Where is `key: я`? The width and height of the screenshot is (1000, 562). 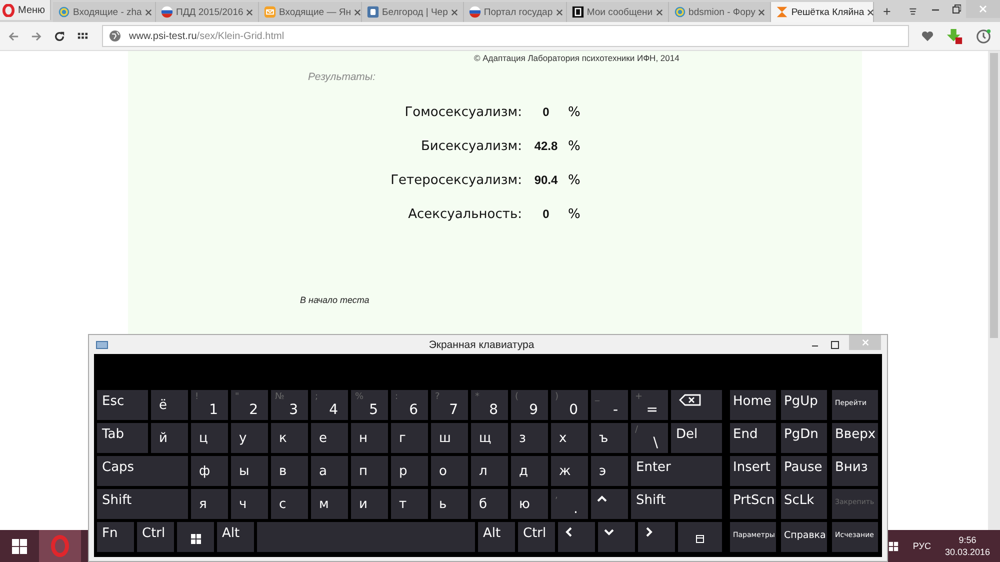 key: я is located at coordinates (209, 504).